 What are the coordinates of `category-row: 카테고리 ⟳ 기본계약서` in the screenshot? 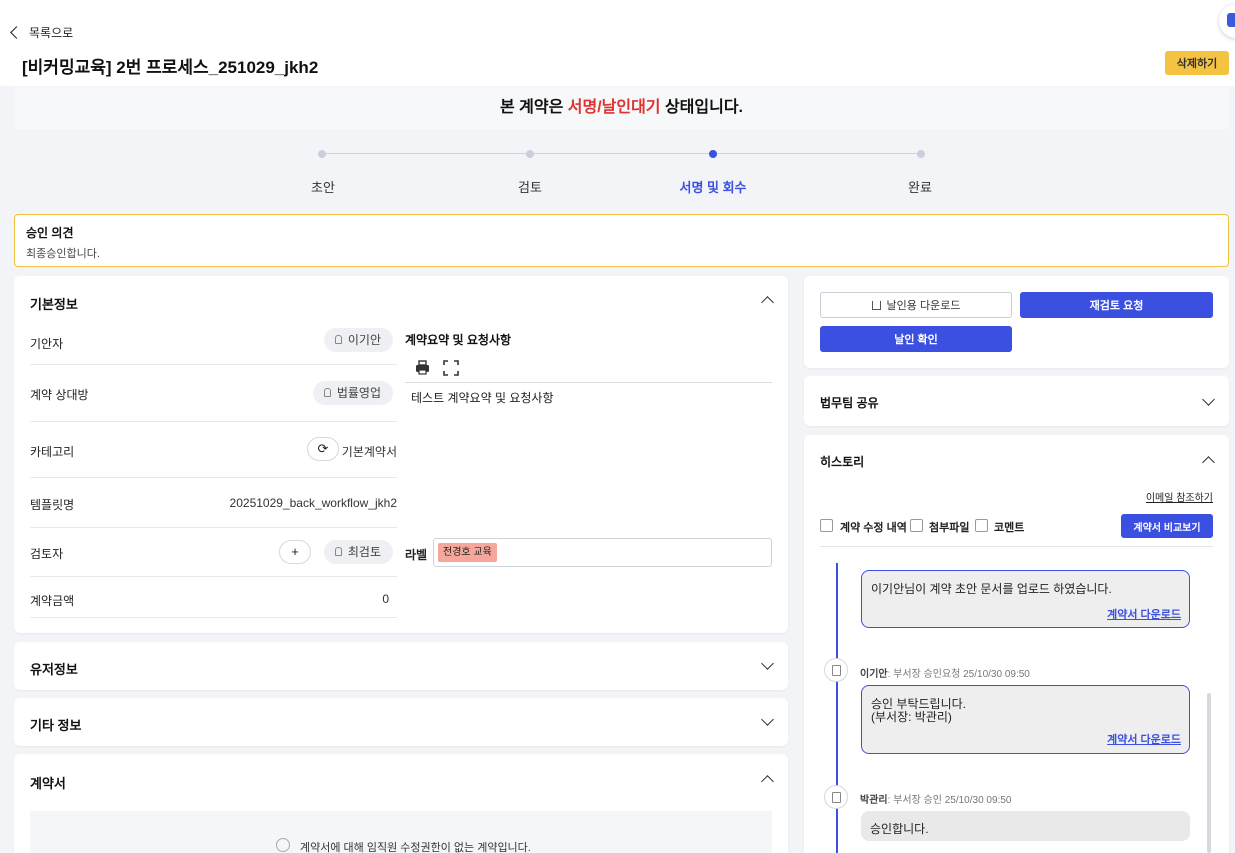 It's located at (213, 450).